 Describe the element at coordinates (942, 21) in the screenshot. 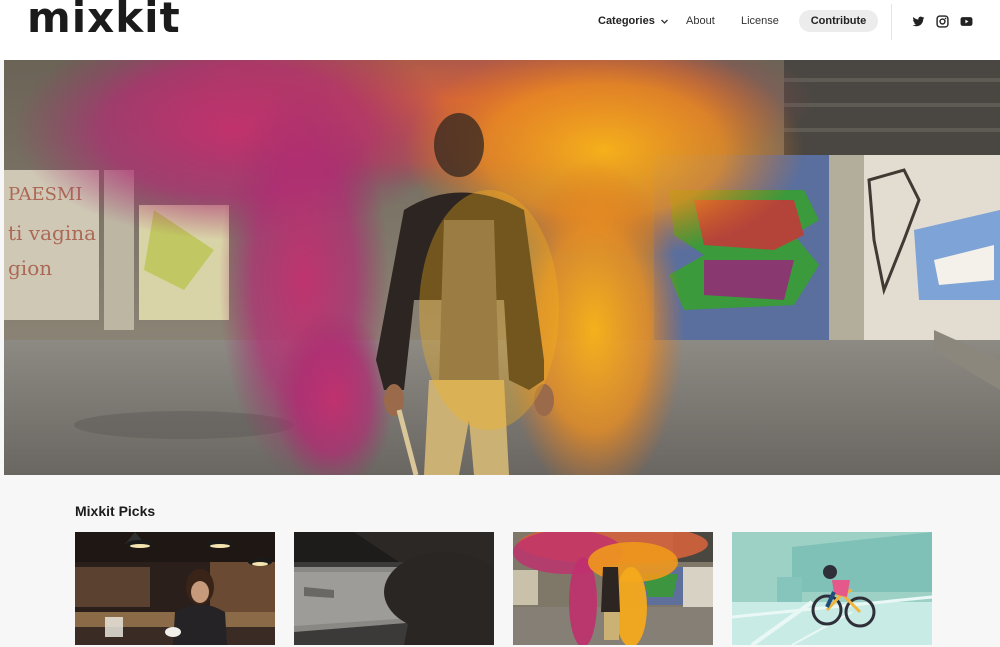

I see `instagram-icon` at that location.